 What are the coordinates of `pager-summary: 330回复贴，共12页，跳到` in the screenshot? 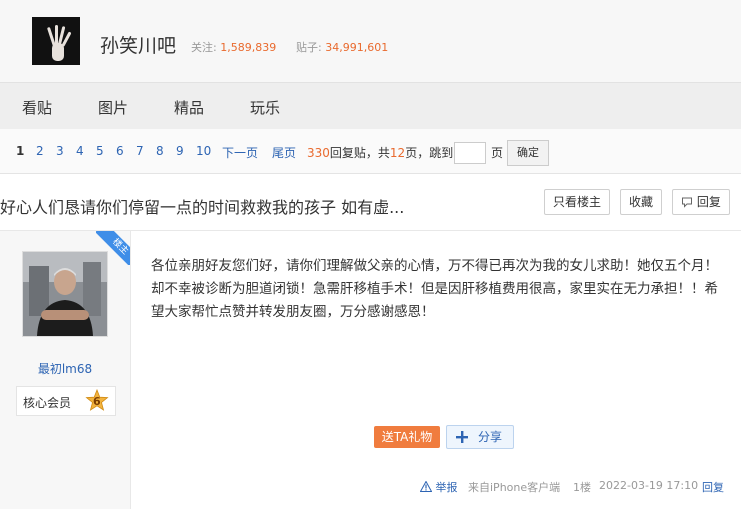 It's located at (380, 152).